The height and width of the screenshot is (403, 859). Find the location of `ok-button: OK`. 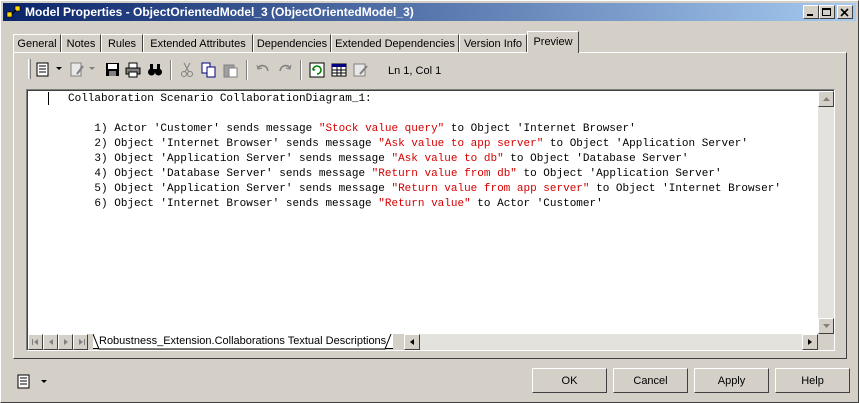

ok-button: OK is located at coordinates (569, 380).